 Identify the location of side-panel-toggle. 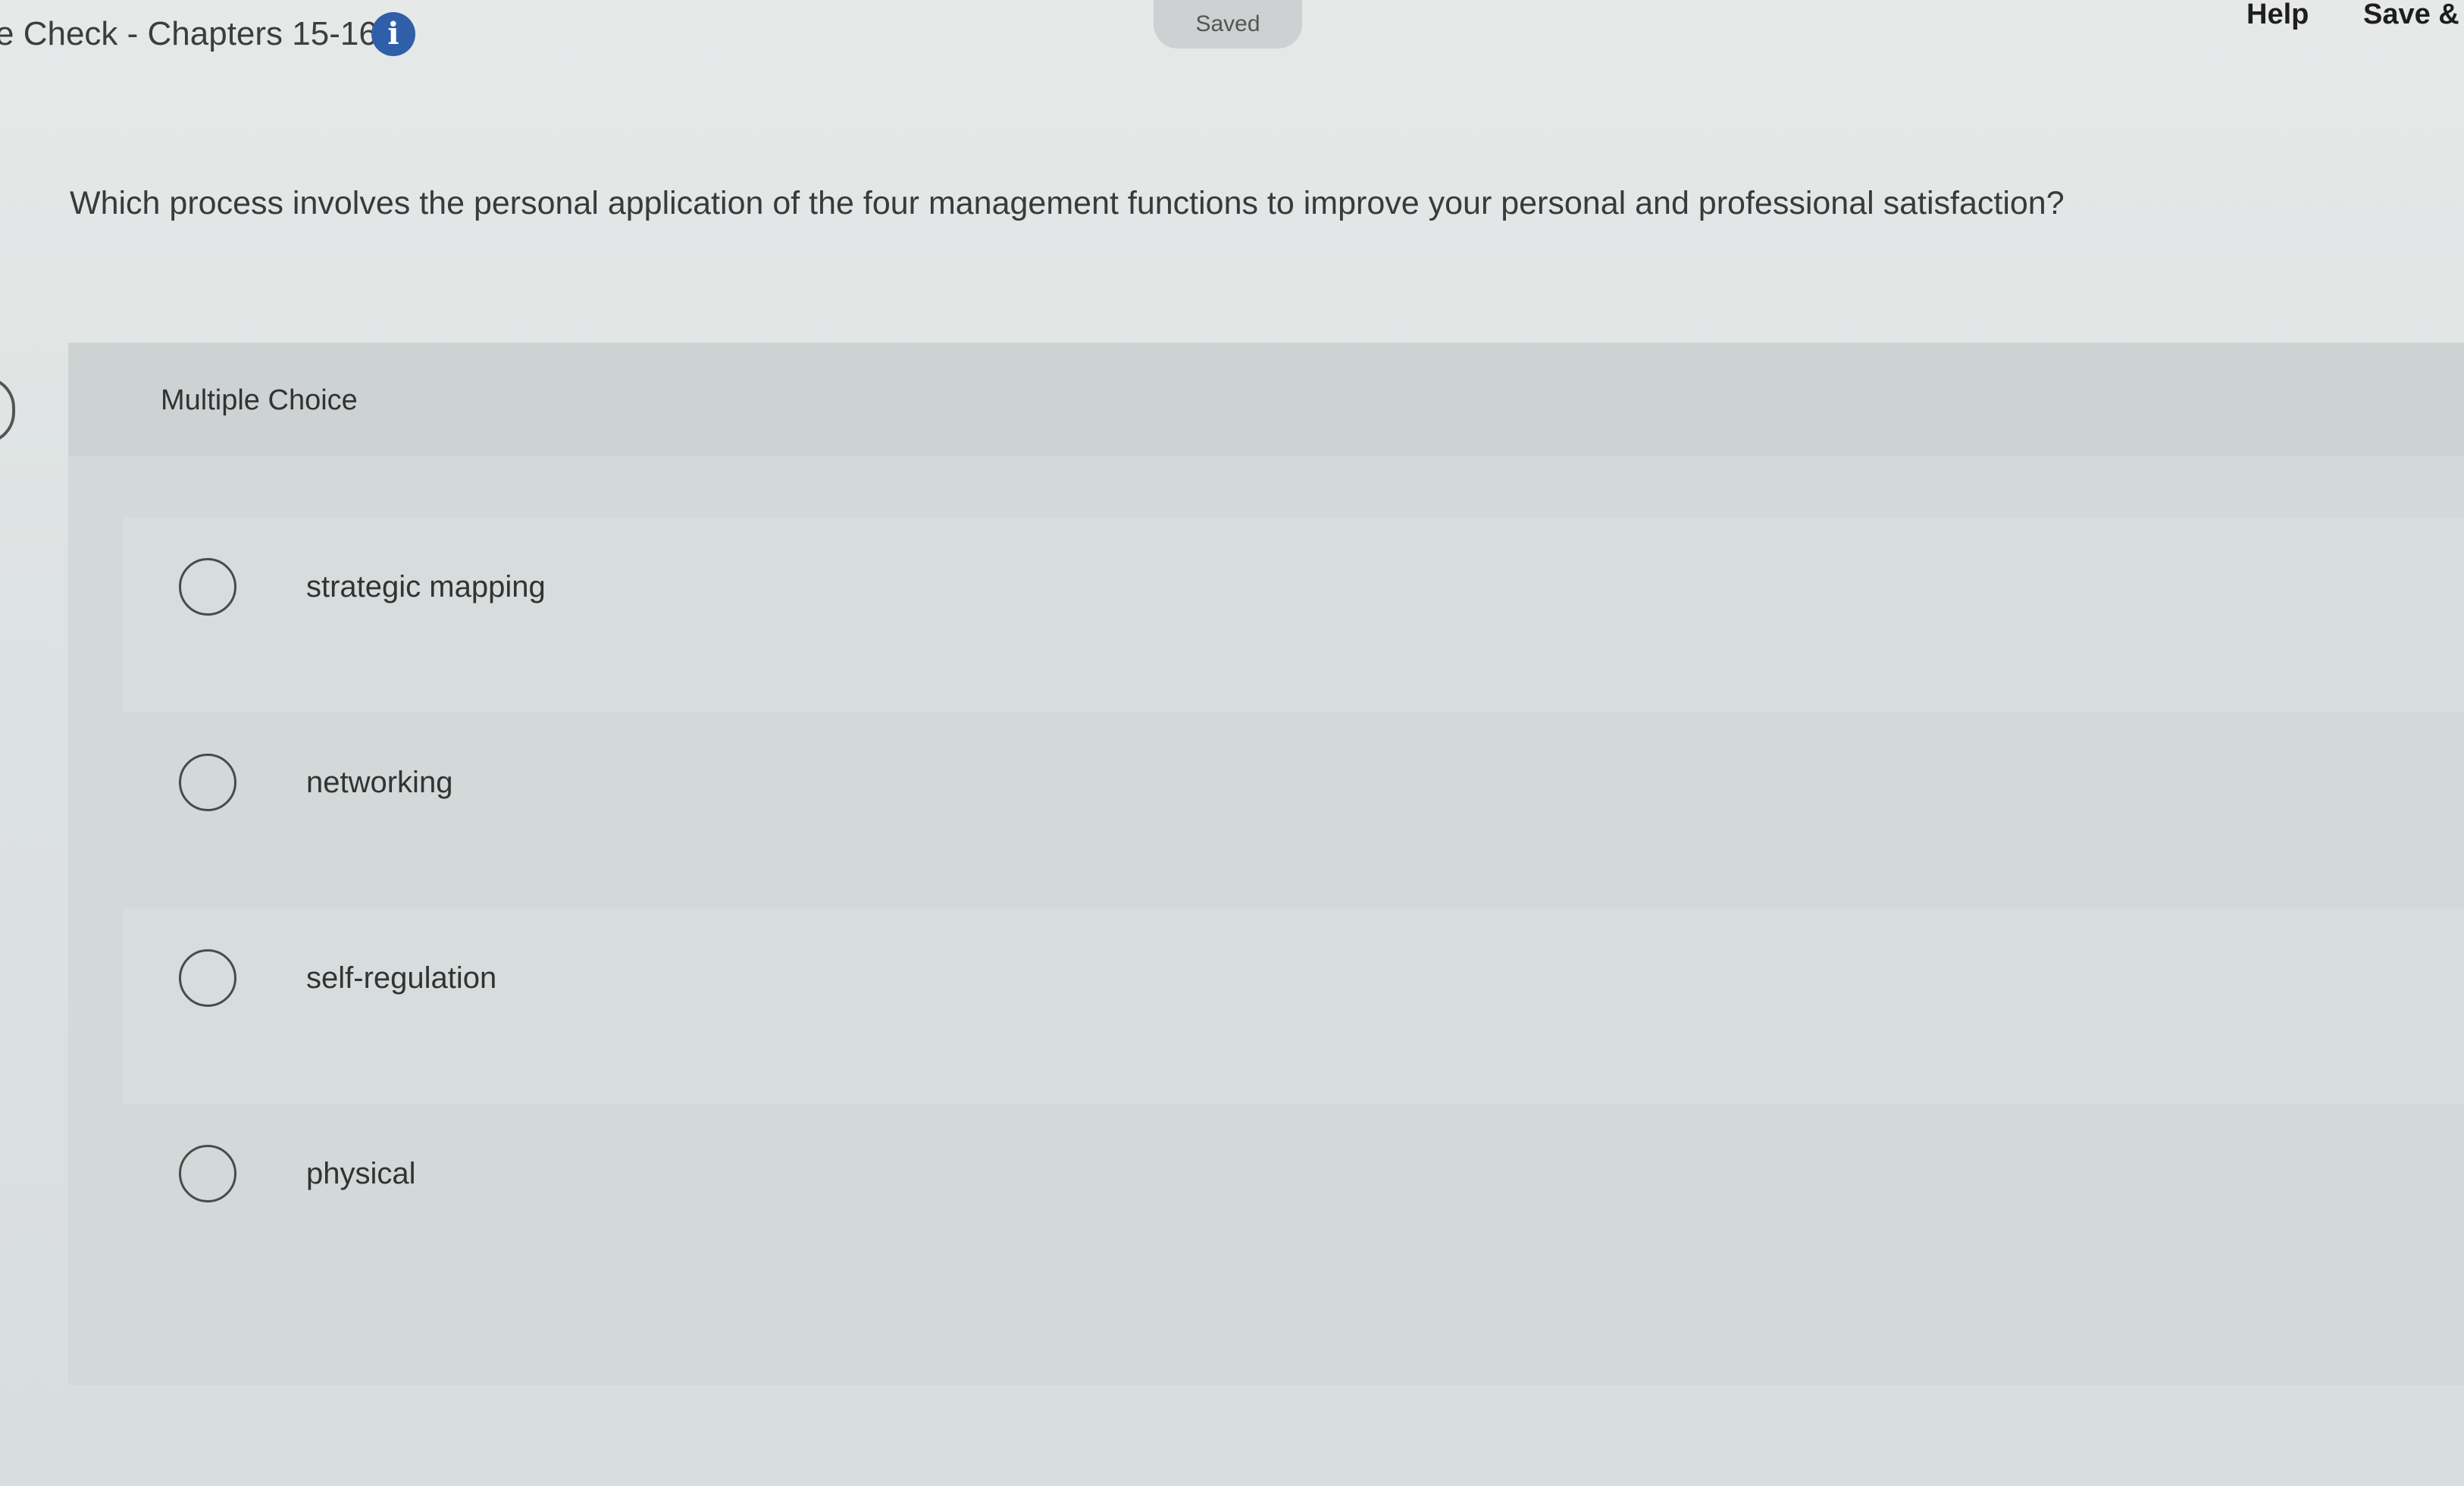
(7, 410).